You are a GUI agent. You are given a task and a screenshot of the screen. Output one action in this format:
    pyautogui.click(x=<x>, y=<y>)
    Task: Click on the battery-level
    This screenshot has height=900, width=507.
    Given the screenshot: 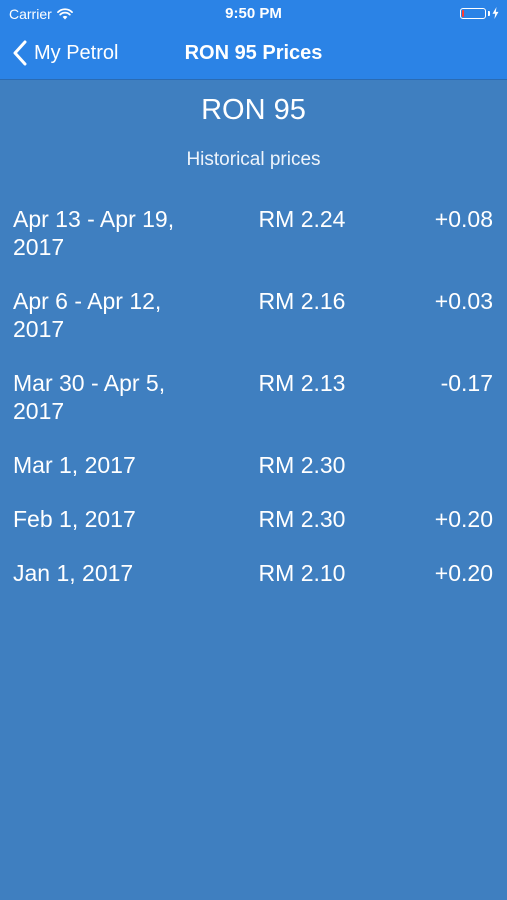 What is the action you would take?
    pyautogui.click(x=463, y=13)
    